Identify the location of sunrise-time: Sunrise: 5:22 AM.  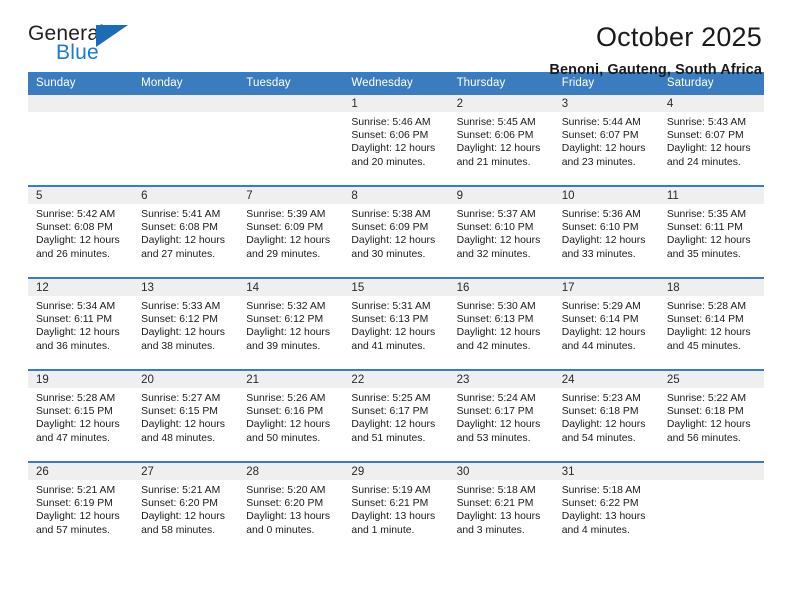
(706, 398).